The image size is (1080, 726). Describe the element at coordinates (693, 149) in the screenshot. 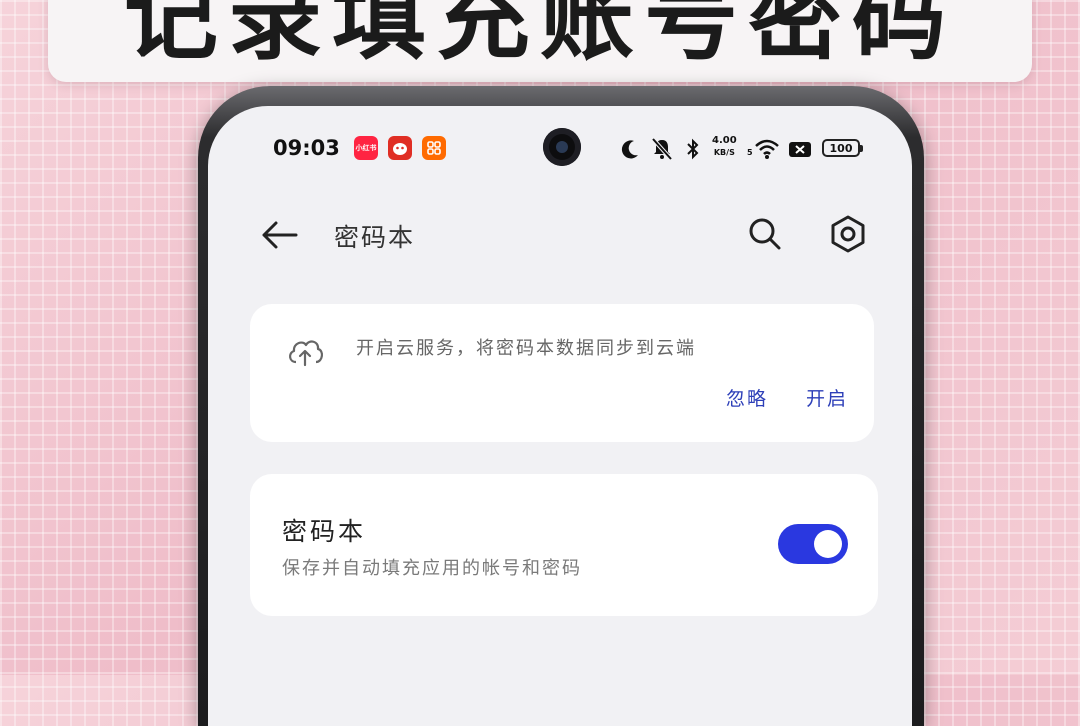

I see `bluetooth-icon` at that location.